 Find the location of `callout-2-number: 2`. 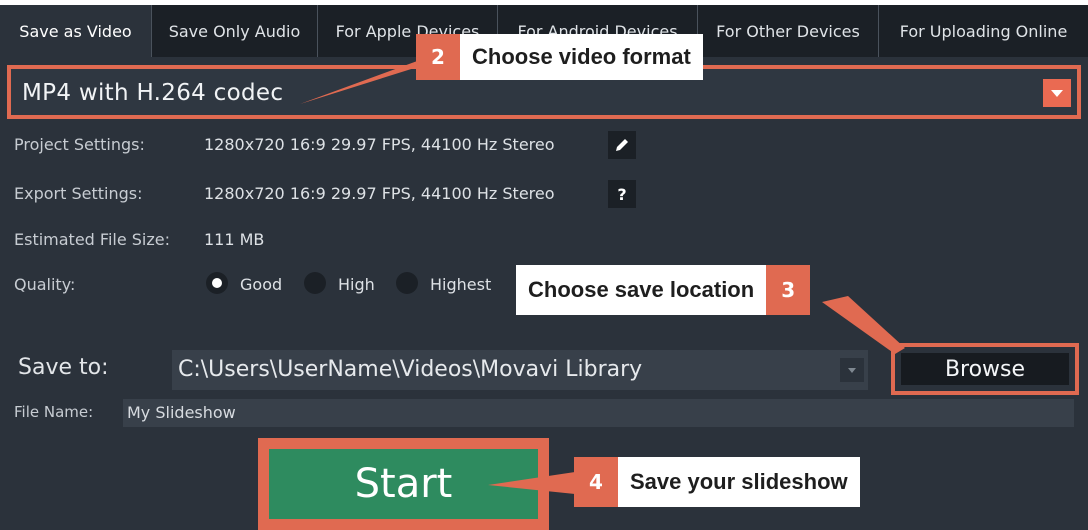

callout-2-number: 2 is located at coordinates (438, 57).